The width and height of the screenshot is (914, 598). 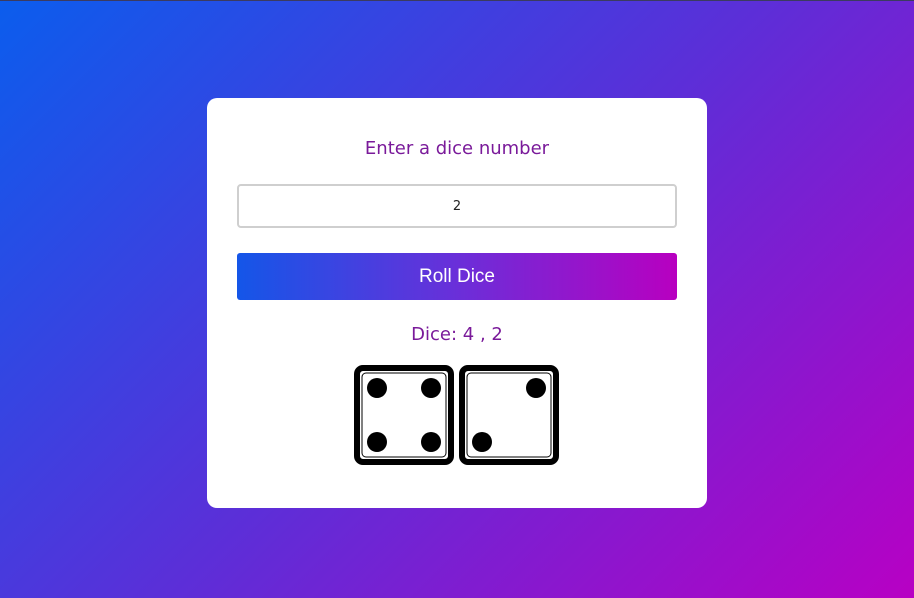 I want to click on dice-result-text: Dice: 4 , 2, so click(x=457, y=334).